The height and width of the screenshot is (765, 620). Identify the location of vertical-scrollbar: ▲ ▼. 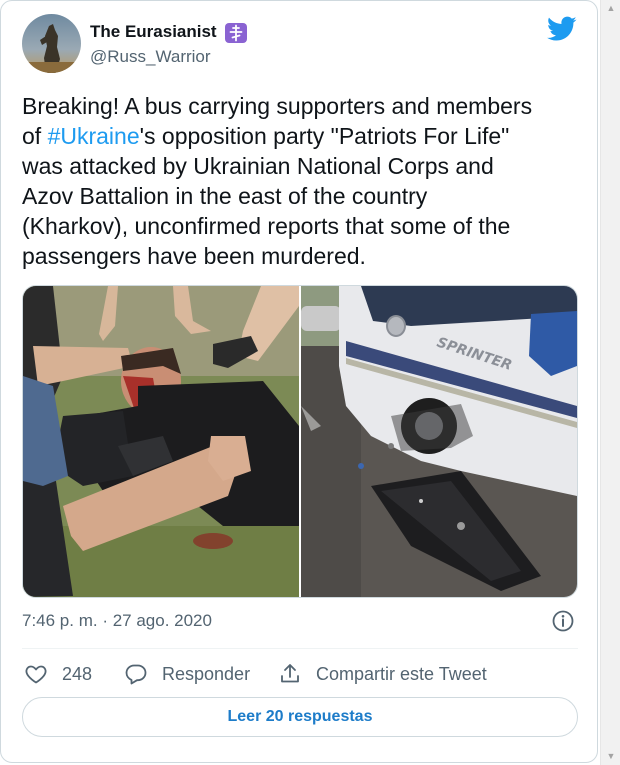
(610, 382).